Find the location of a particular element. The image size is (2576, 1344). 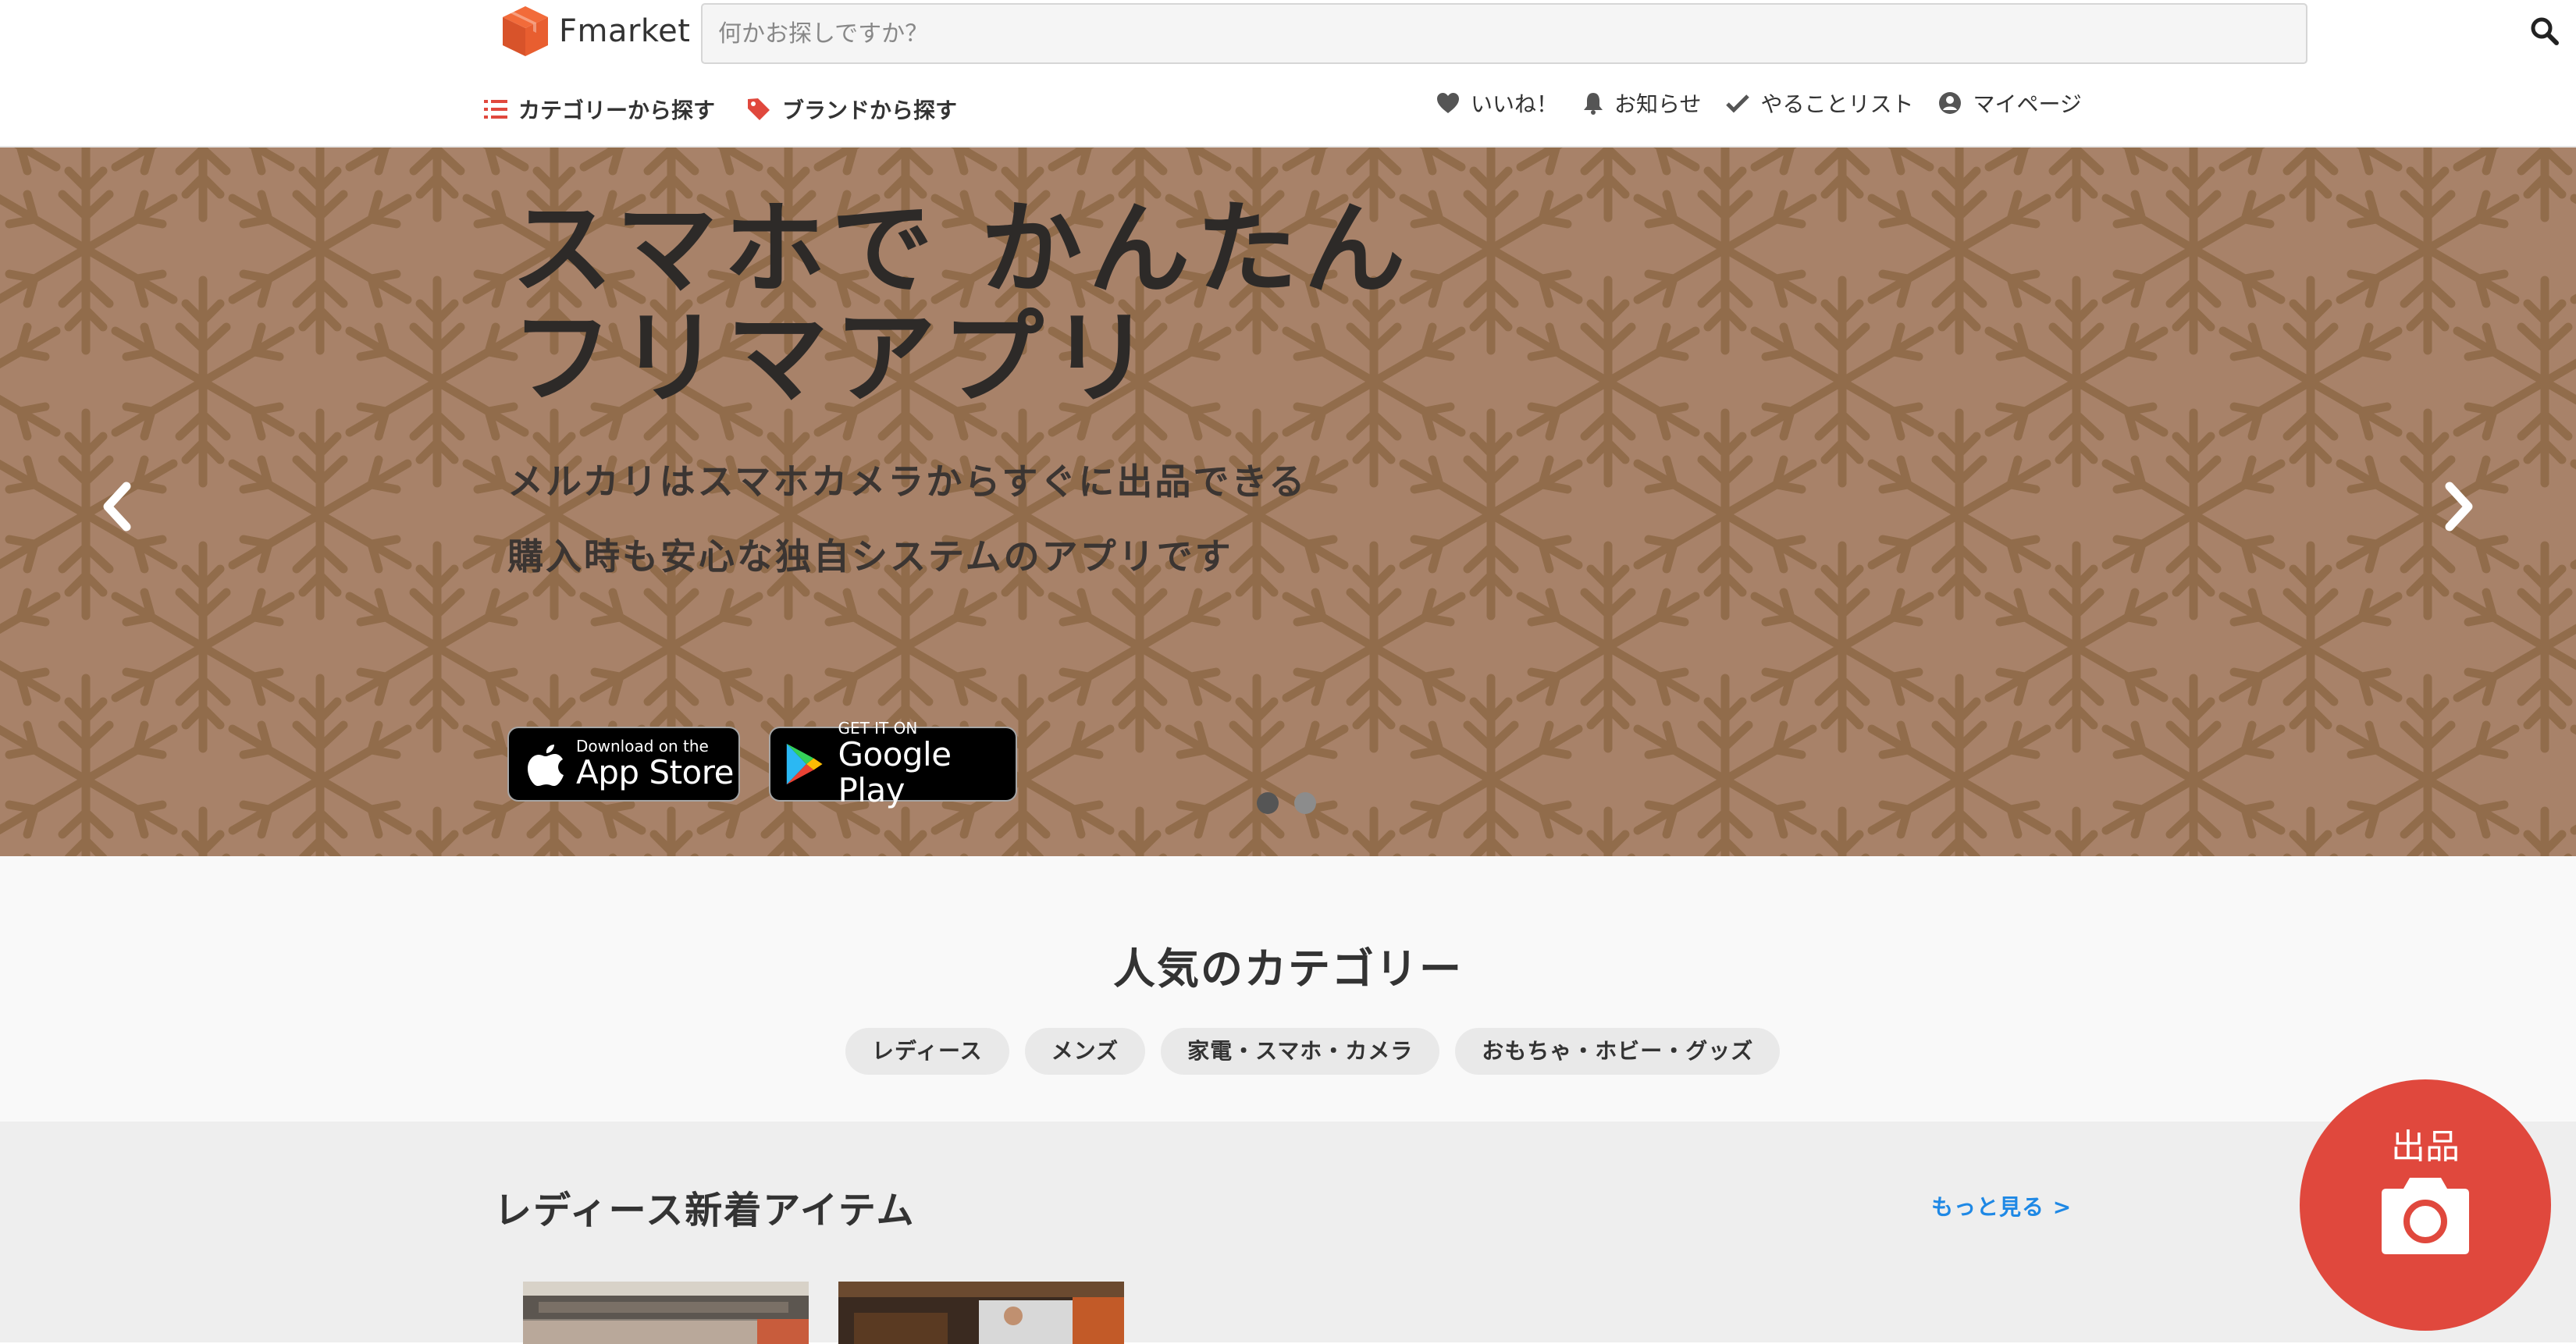

apple-icon is located at coordinates (546, 765).